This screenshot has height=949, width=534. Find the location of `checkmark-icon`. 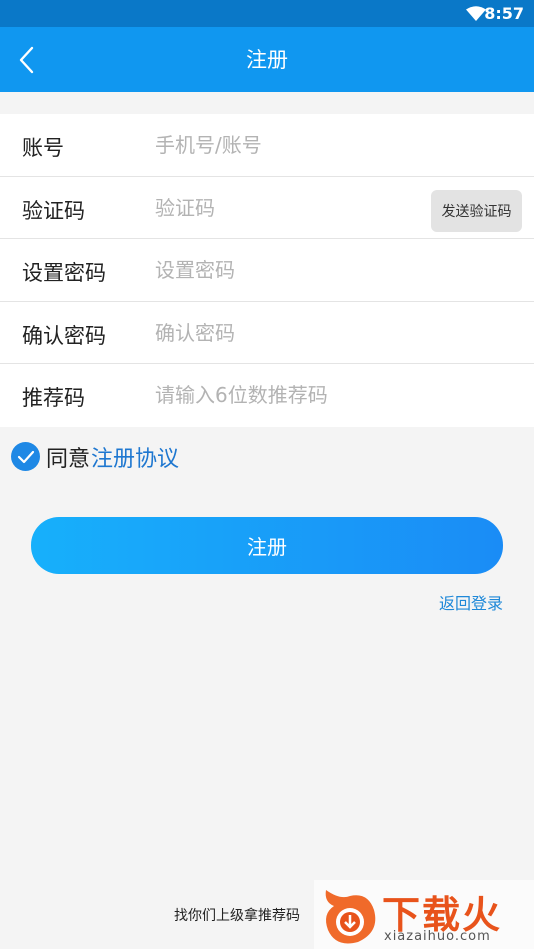

checkmark-icon is located at coordinates (26, 457).